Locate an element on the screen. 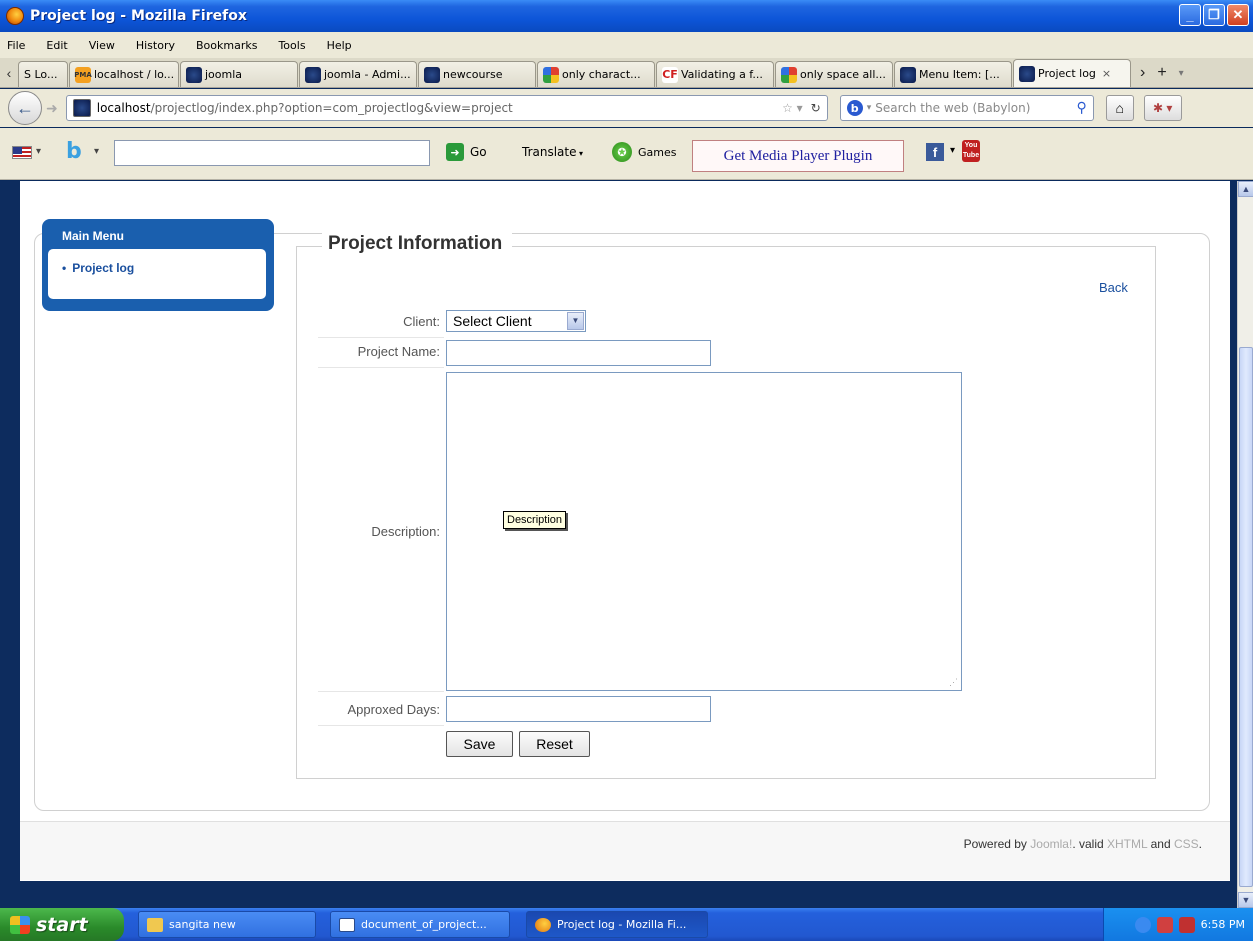 This screenshot has height=941, width=1253. tab-label: Project log is located at coordinates (1067, 73).